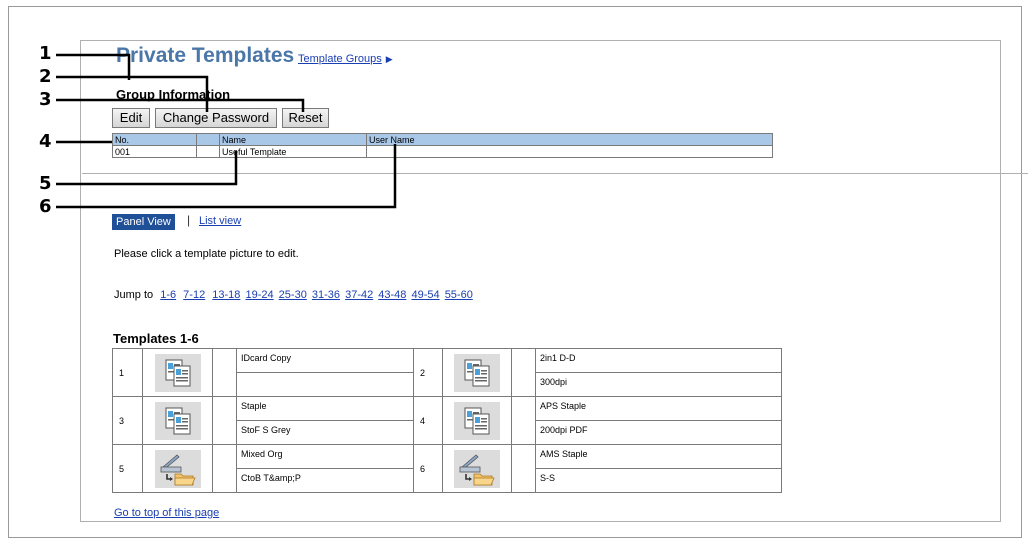  What do you see at coordinates (45, 99) in the screenshot?
I see `callout-3: 3` at bounding box center [45, 99].